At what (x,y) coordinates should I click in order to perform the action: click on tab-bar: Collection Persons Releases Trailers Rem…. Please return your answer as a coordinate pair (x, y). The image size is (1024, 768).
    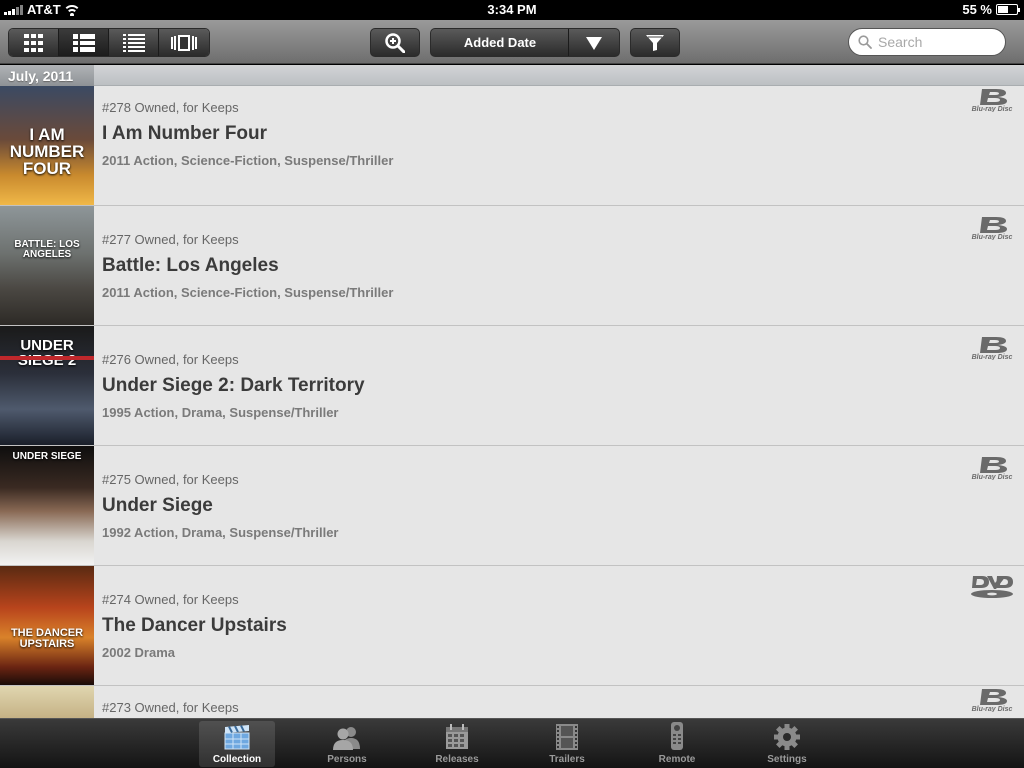
    Looking at the image, I should click on (512, 743).